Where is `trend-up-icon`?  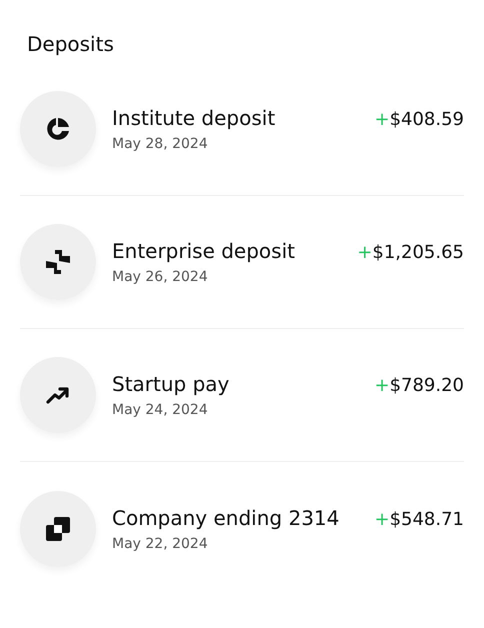 trend-up-icon is located at coordinates (58, 395).